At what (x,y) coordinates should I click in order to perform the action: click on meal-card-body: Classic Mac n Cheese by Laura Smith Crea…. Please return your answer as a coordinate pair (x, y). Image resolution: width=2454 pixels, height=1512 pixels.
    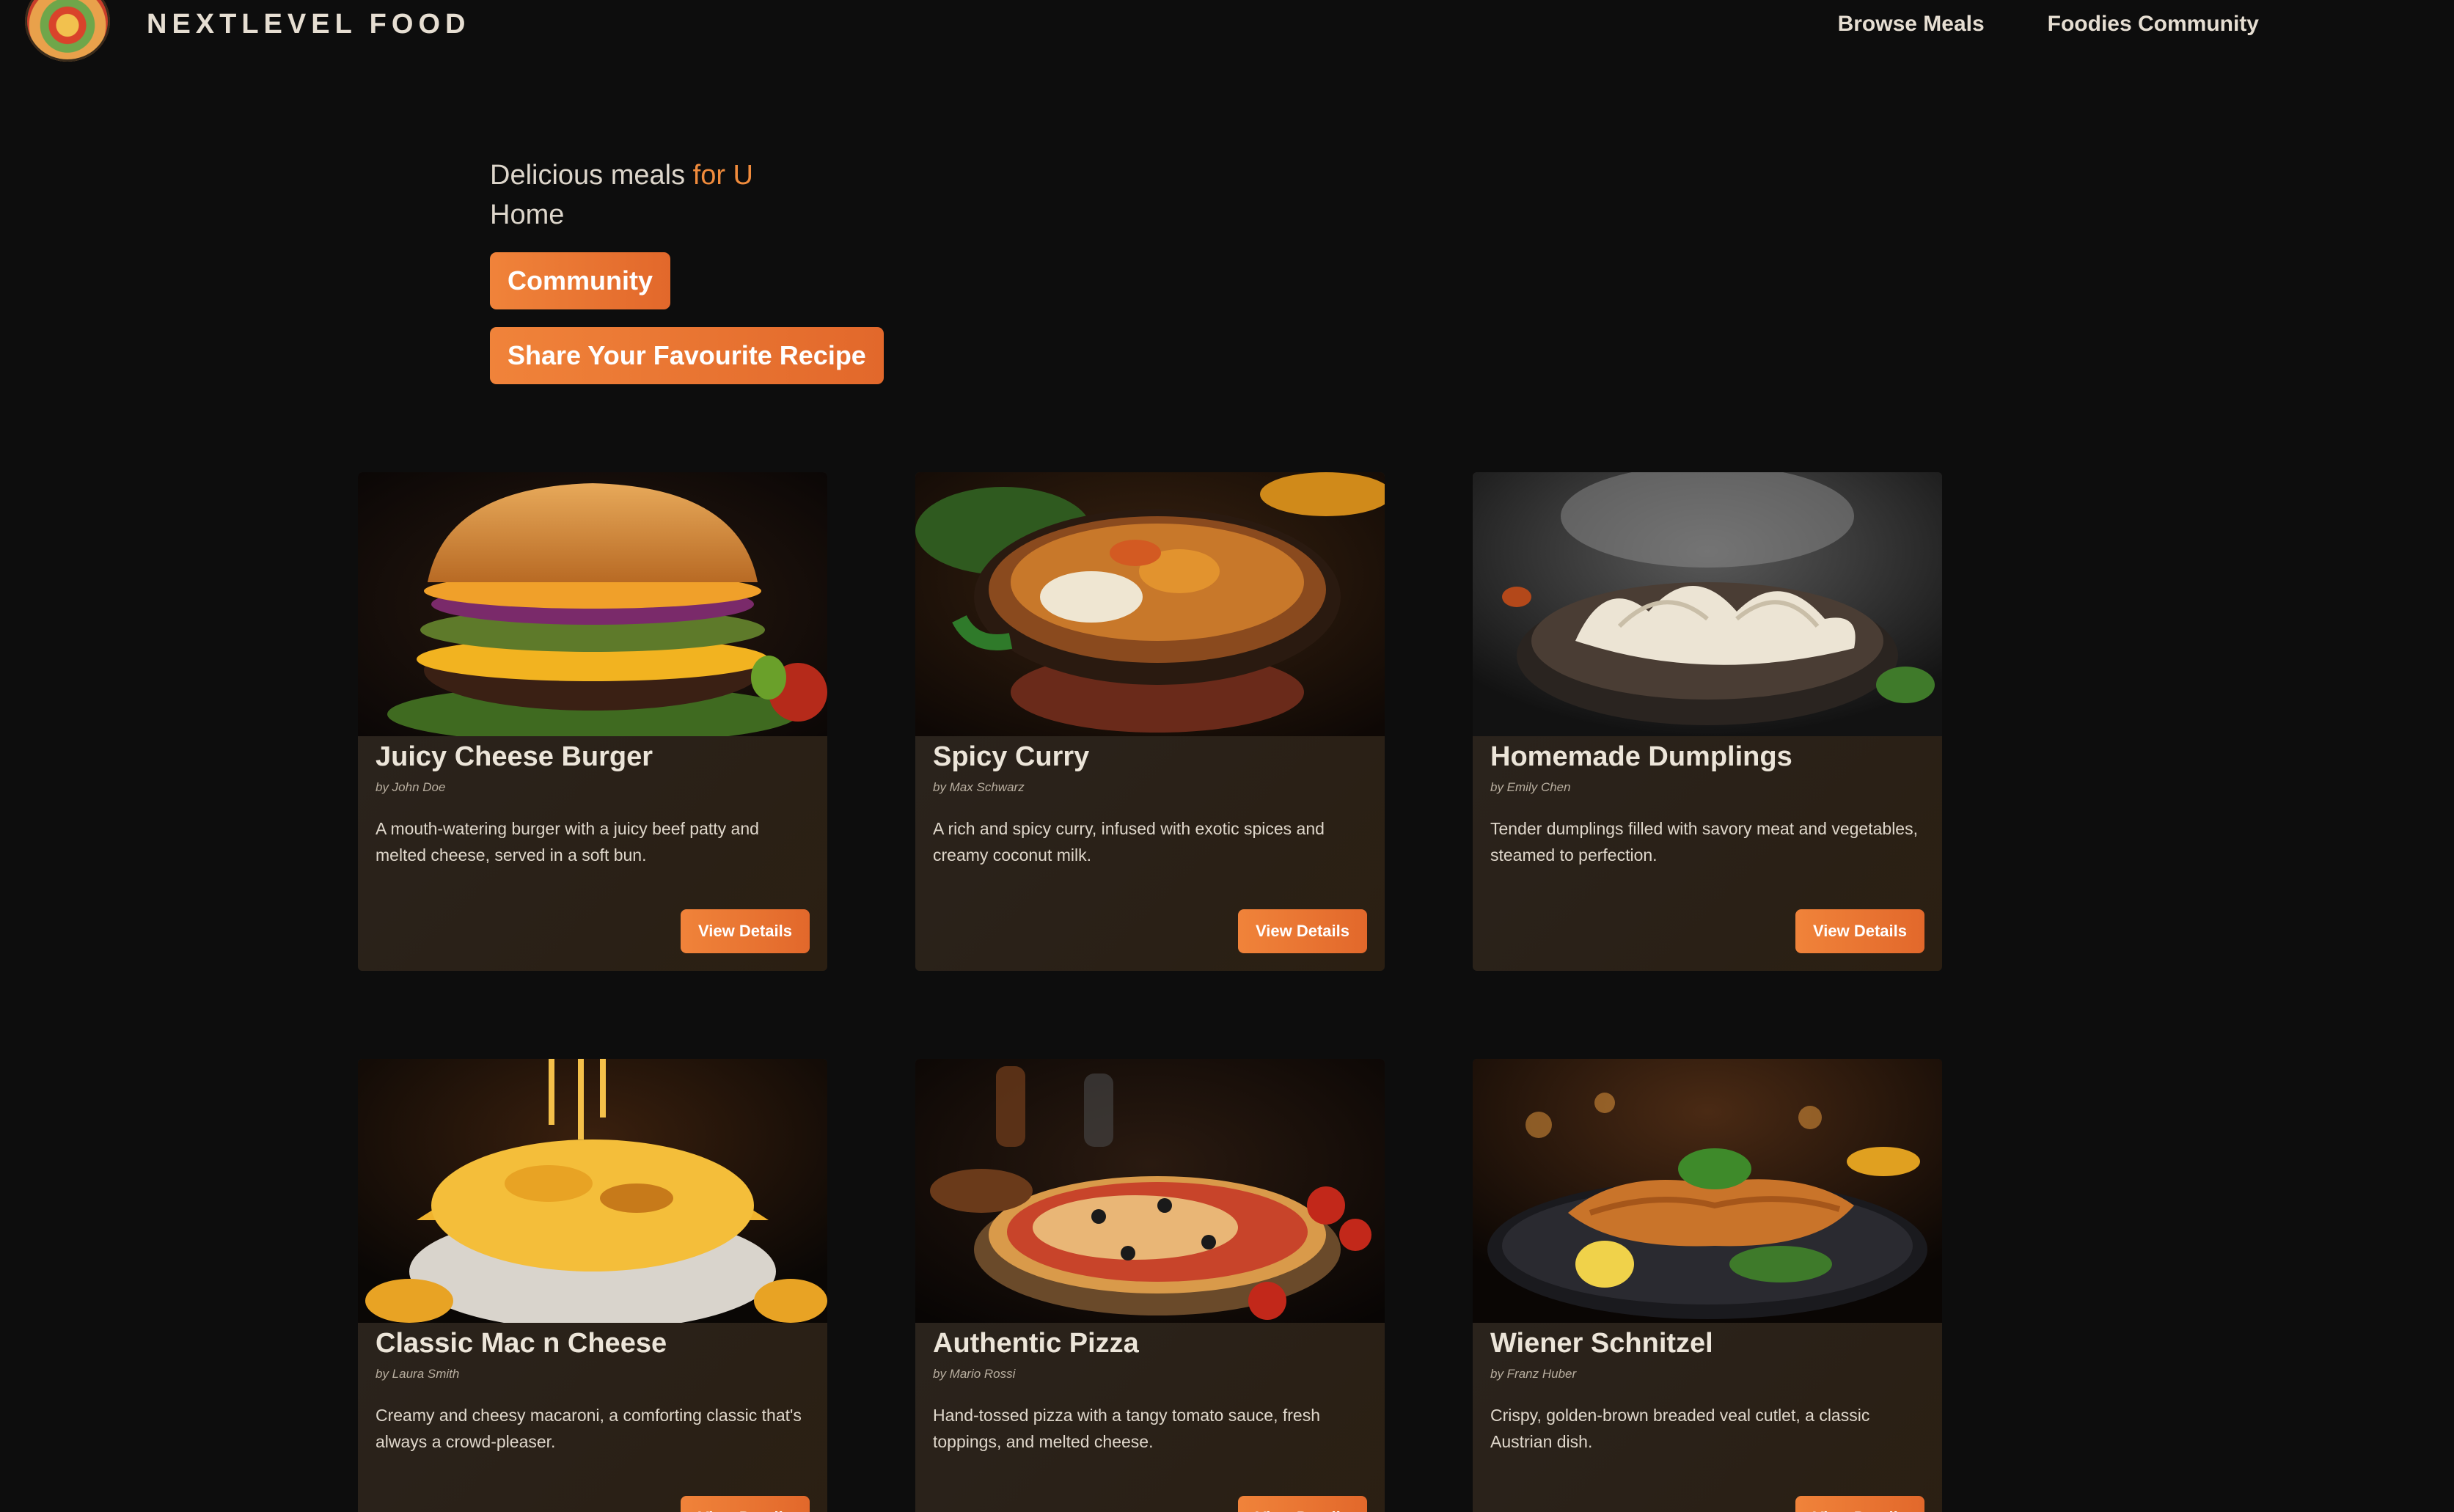
    Looking at the image, I should click on (593, 1388).